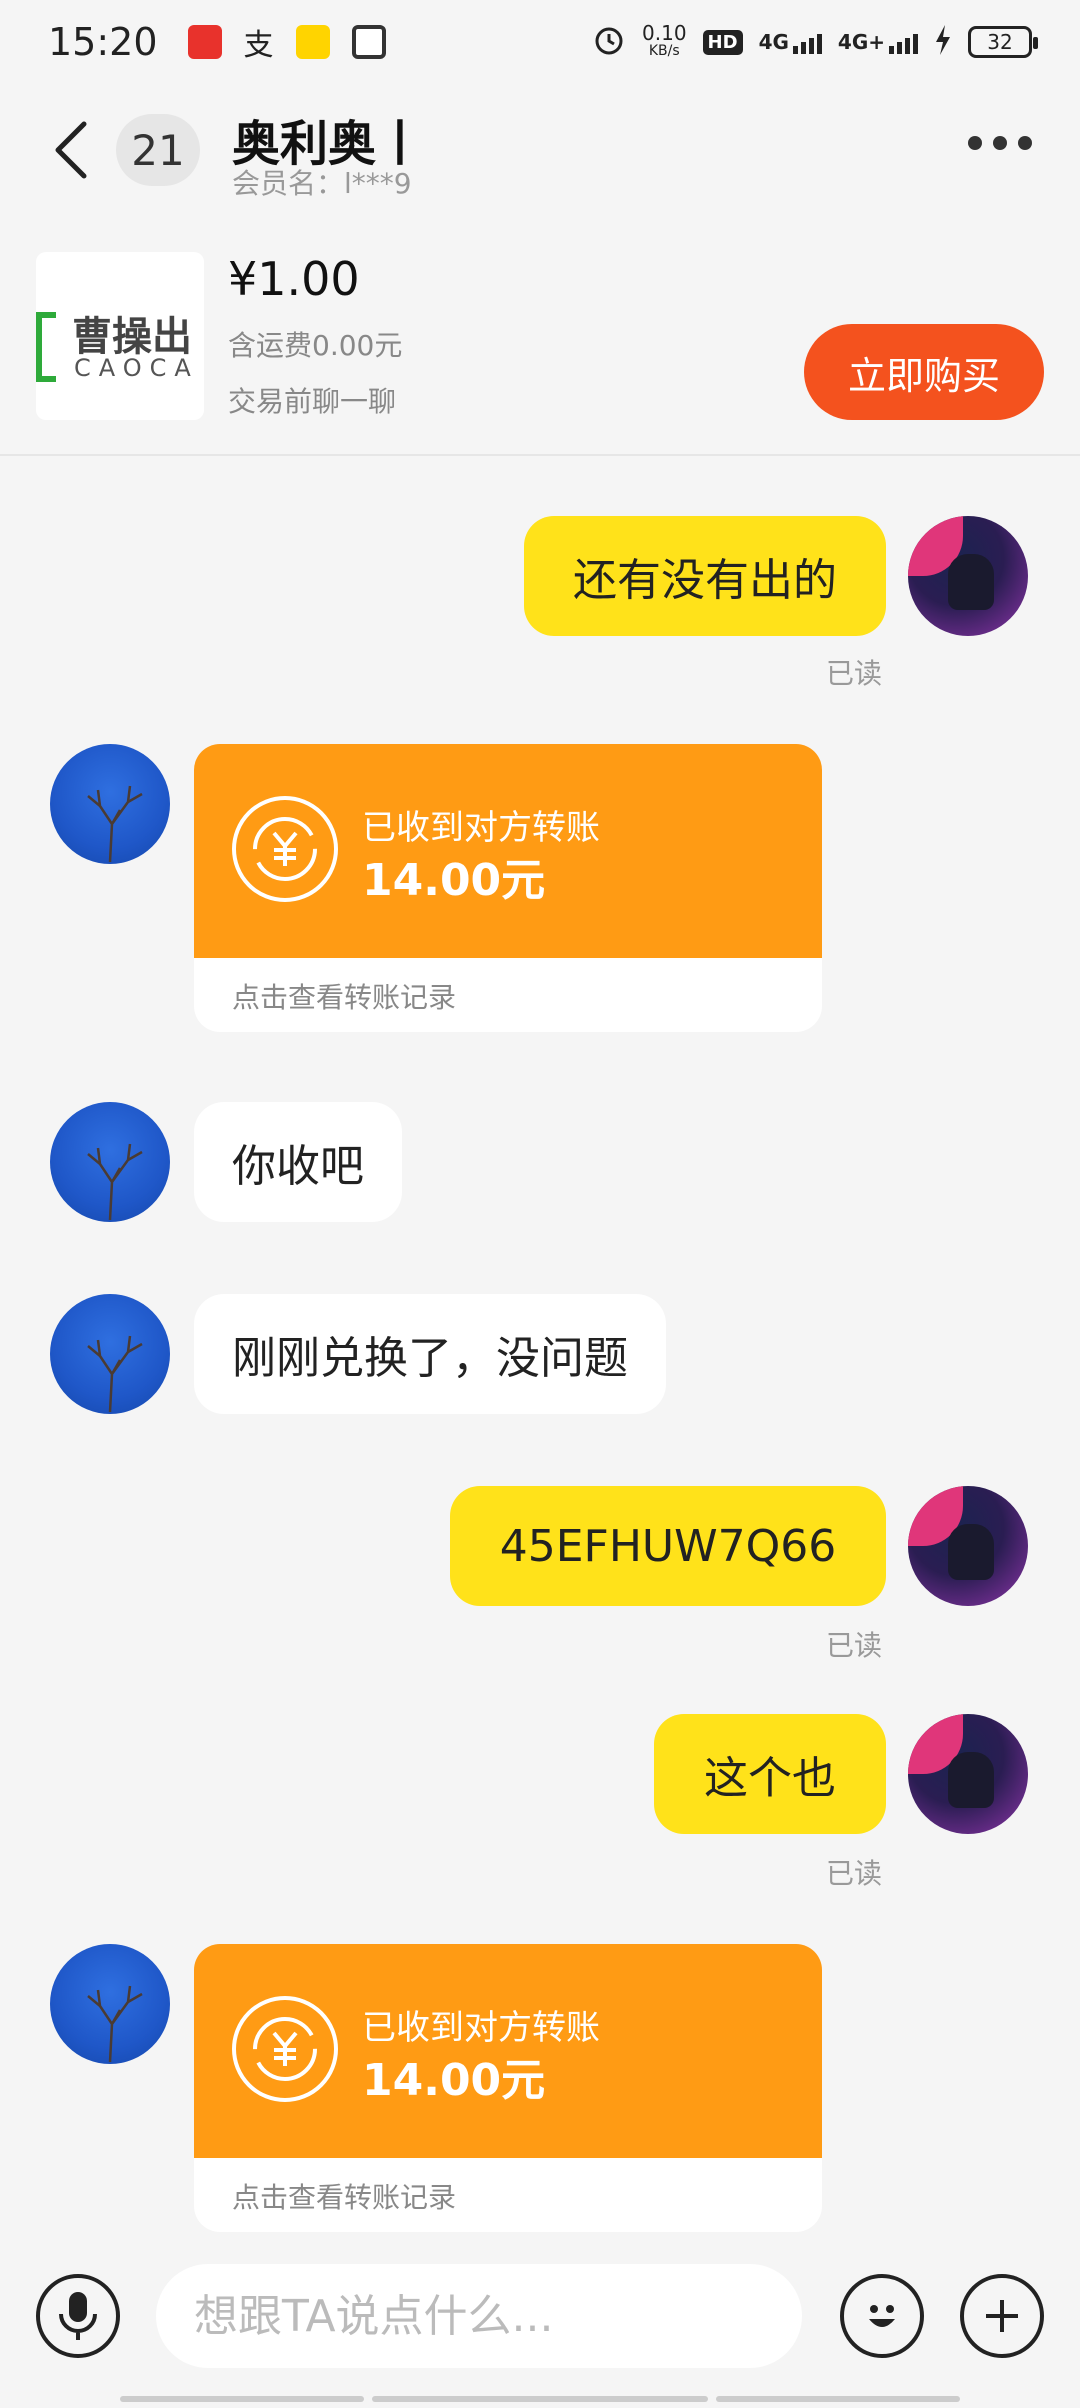  What do you see at coordinates (943, 42) in the screenshot?
I see `charging-icon` at bounding box center [943, 42].